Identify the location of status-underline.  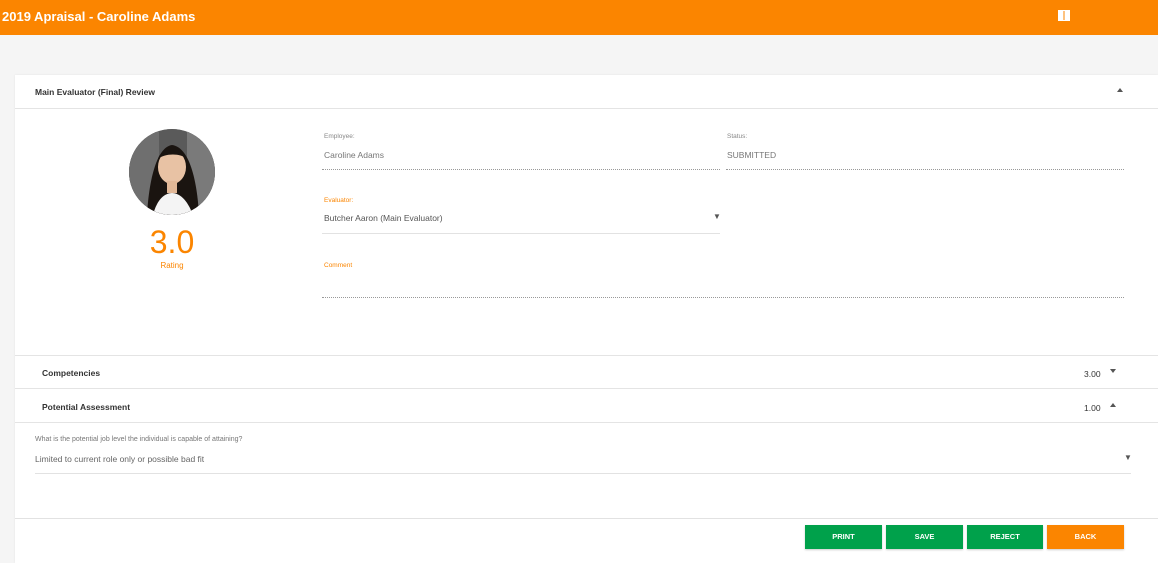
(925, 169).